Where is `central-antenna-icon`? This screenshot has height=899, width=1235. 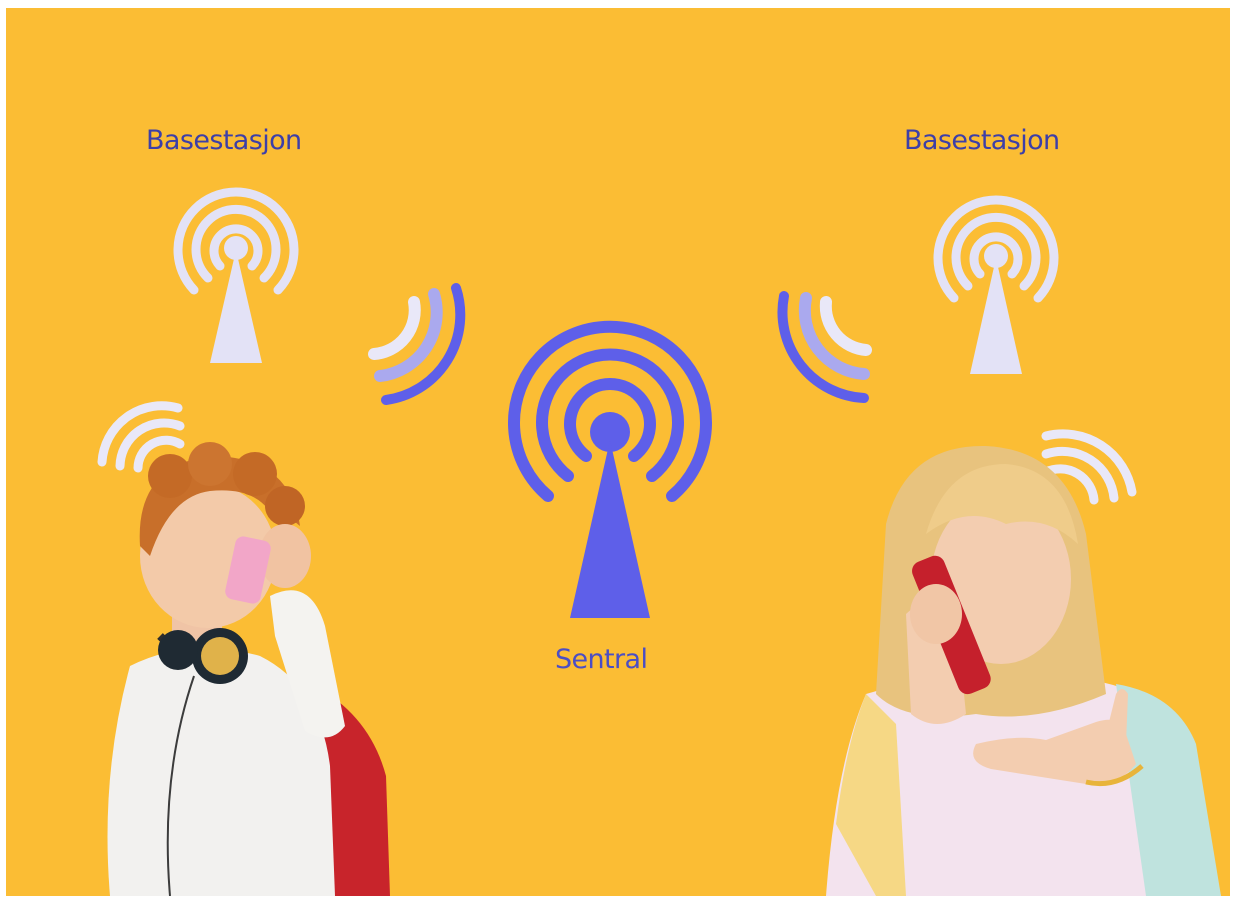
central-antenna-icon is located at coordinates (610, 469).